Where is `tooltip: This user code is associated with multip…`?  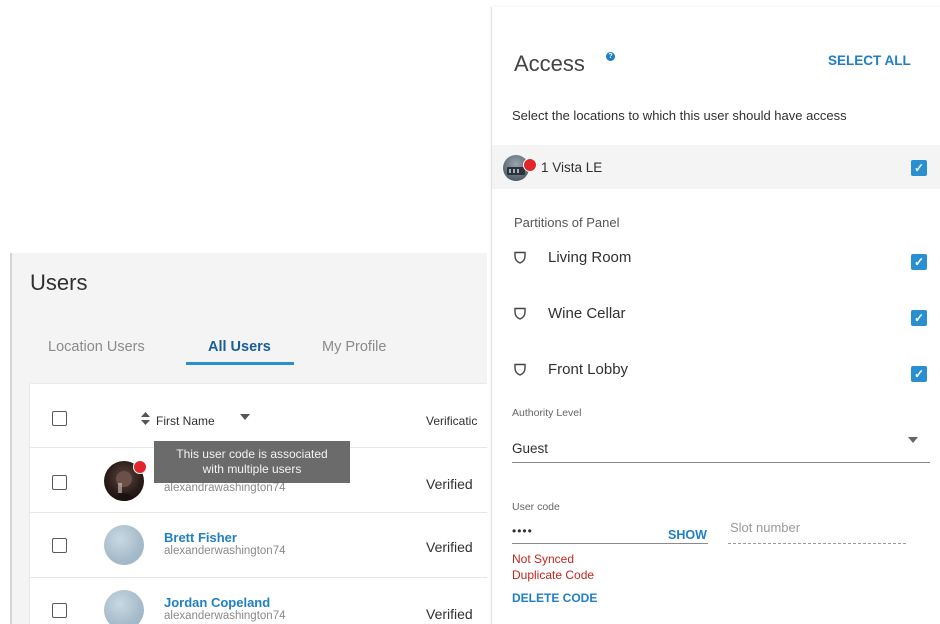
tooltip: This user code is associated with multip… is located at coordinates (252, 462).